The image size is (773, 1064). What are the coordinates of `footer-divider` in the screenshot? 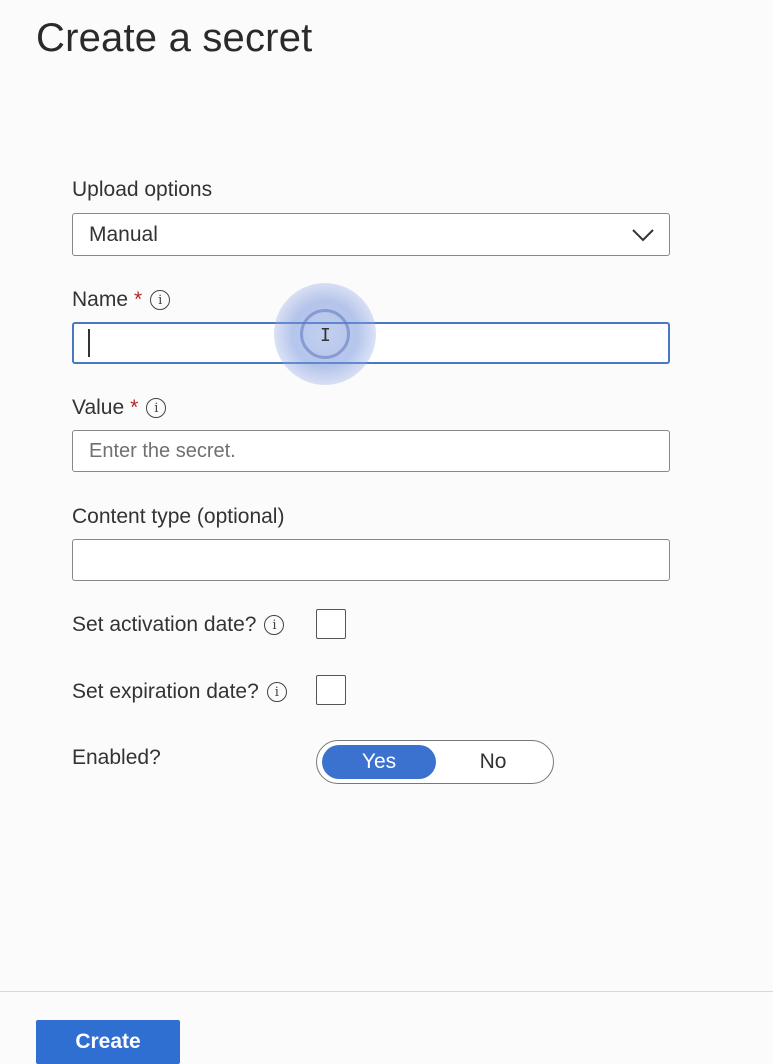 It's located at (386, 991).